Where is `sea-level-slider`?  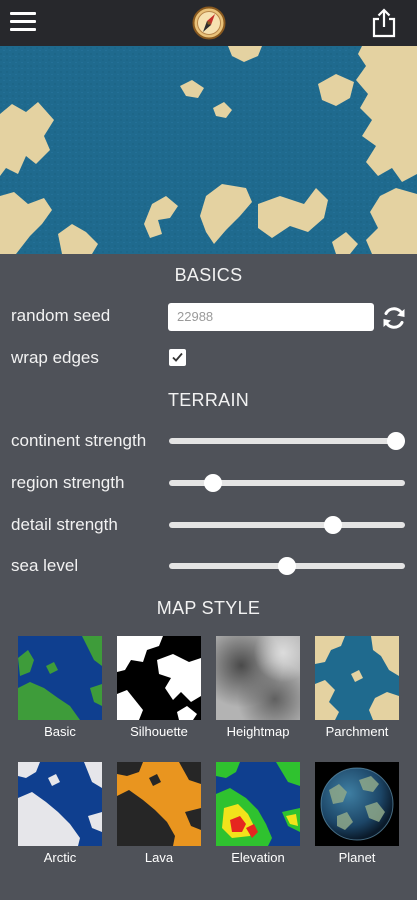
sea-level-slider is located at coordinates (287, 566).